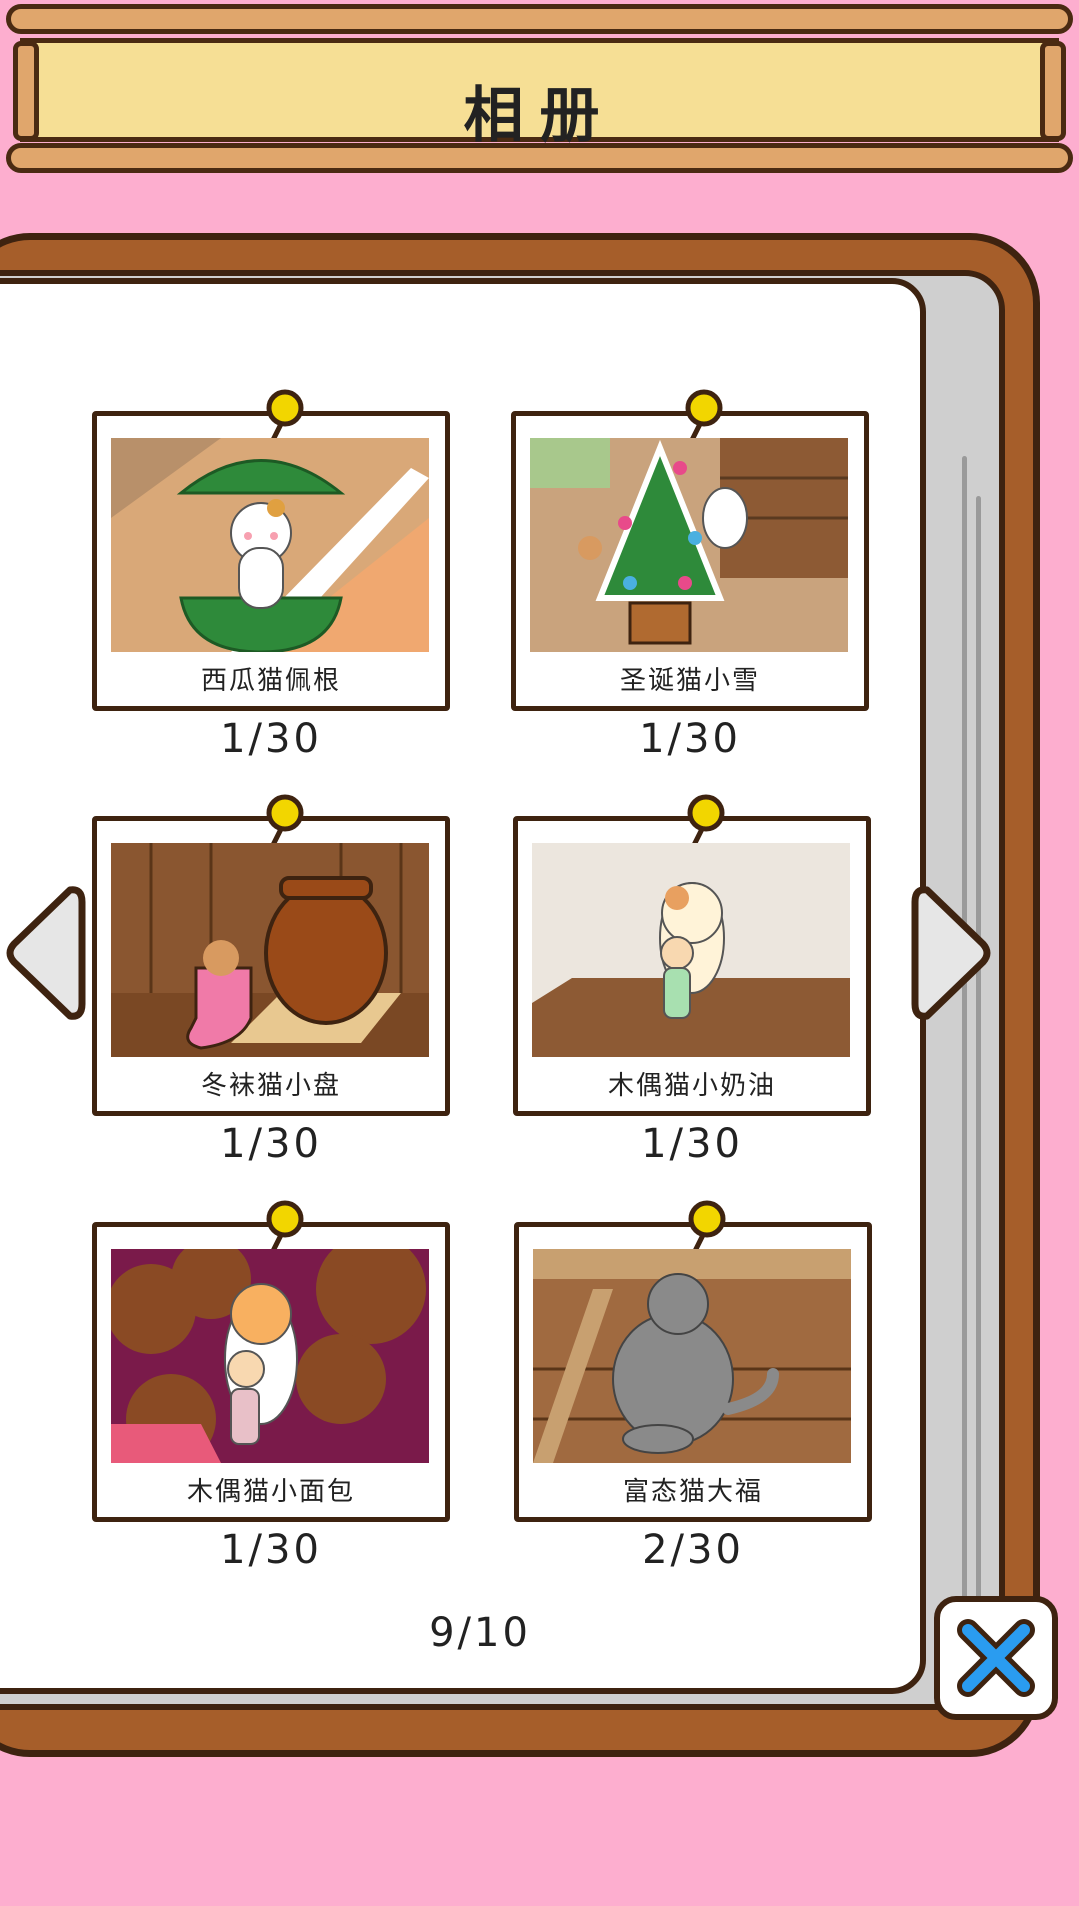  I want to click on prev-page-button, so click(45, 953).